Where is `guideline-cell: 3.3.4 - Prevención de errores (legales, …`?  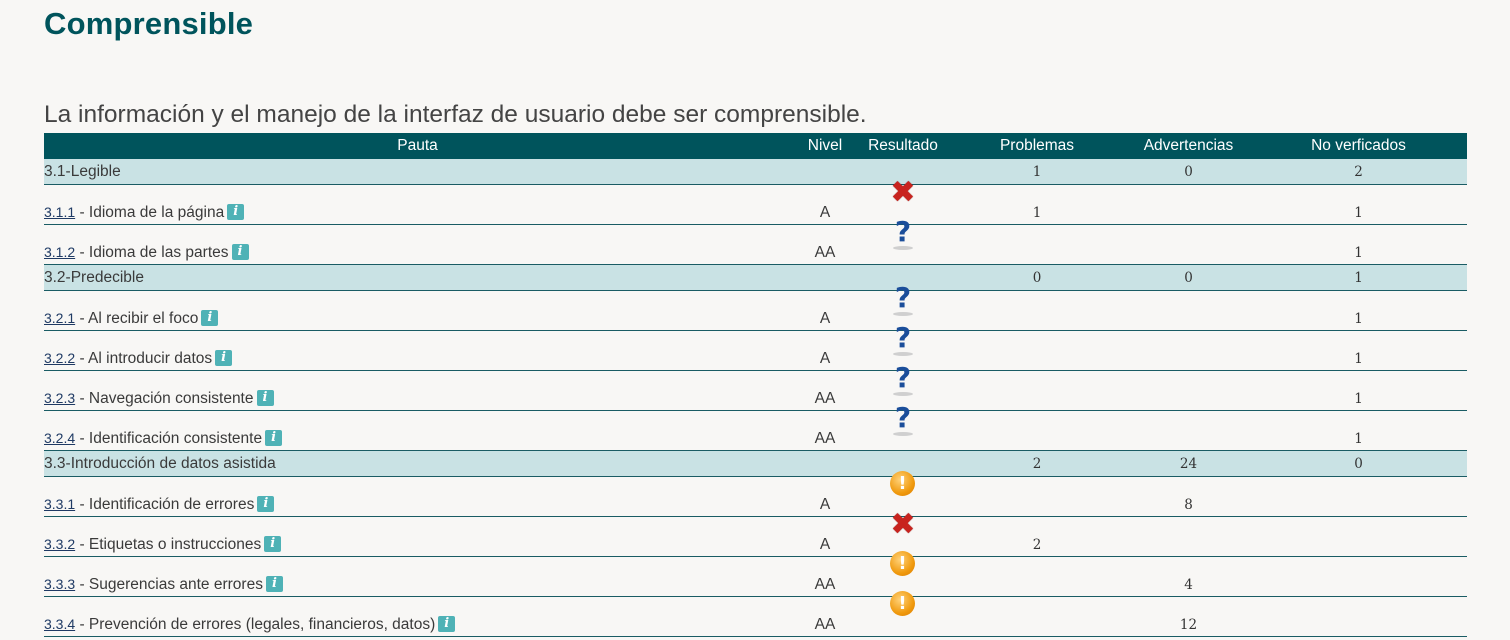
guideline-cell: 3.3.4 - Prevención de errores (legales, … is located at coordinates (417, 616).